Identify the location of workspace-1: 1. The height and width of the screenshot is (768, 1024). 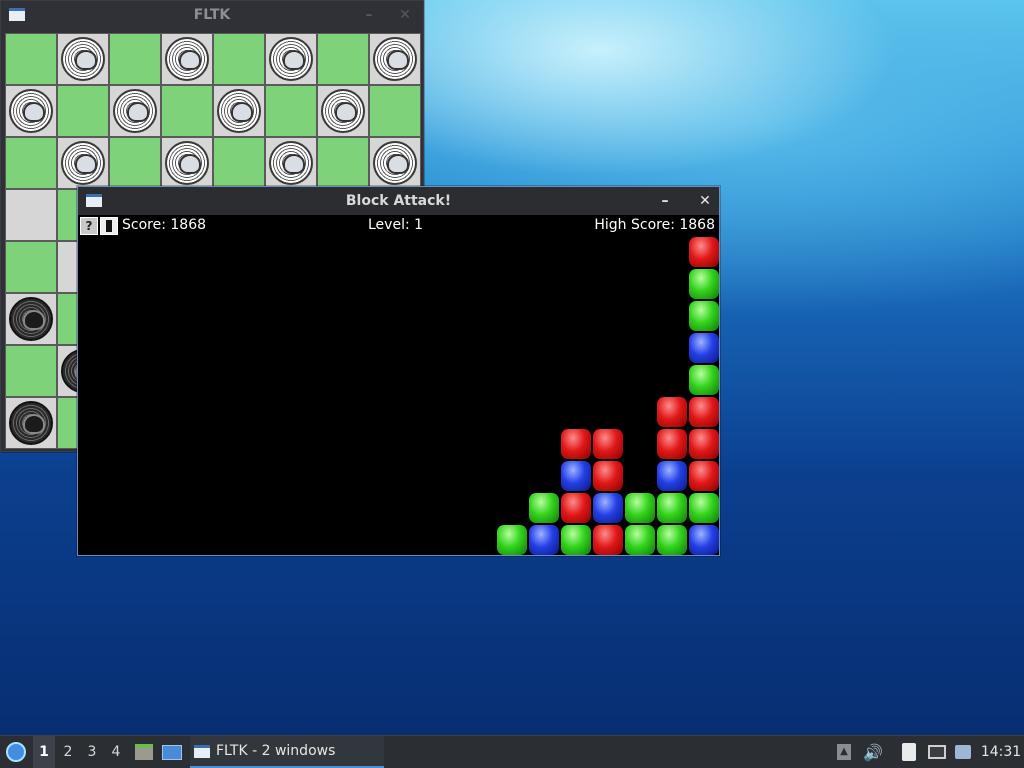
(44, 752).